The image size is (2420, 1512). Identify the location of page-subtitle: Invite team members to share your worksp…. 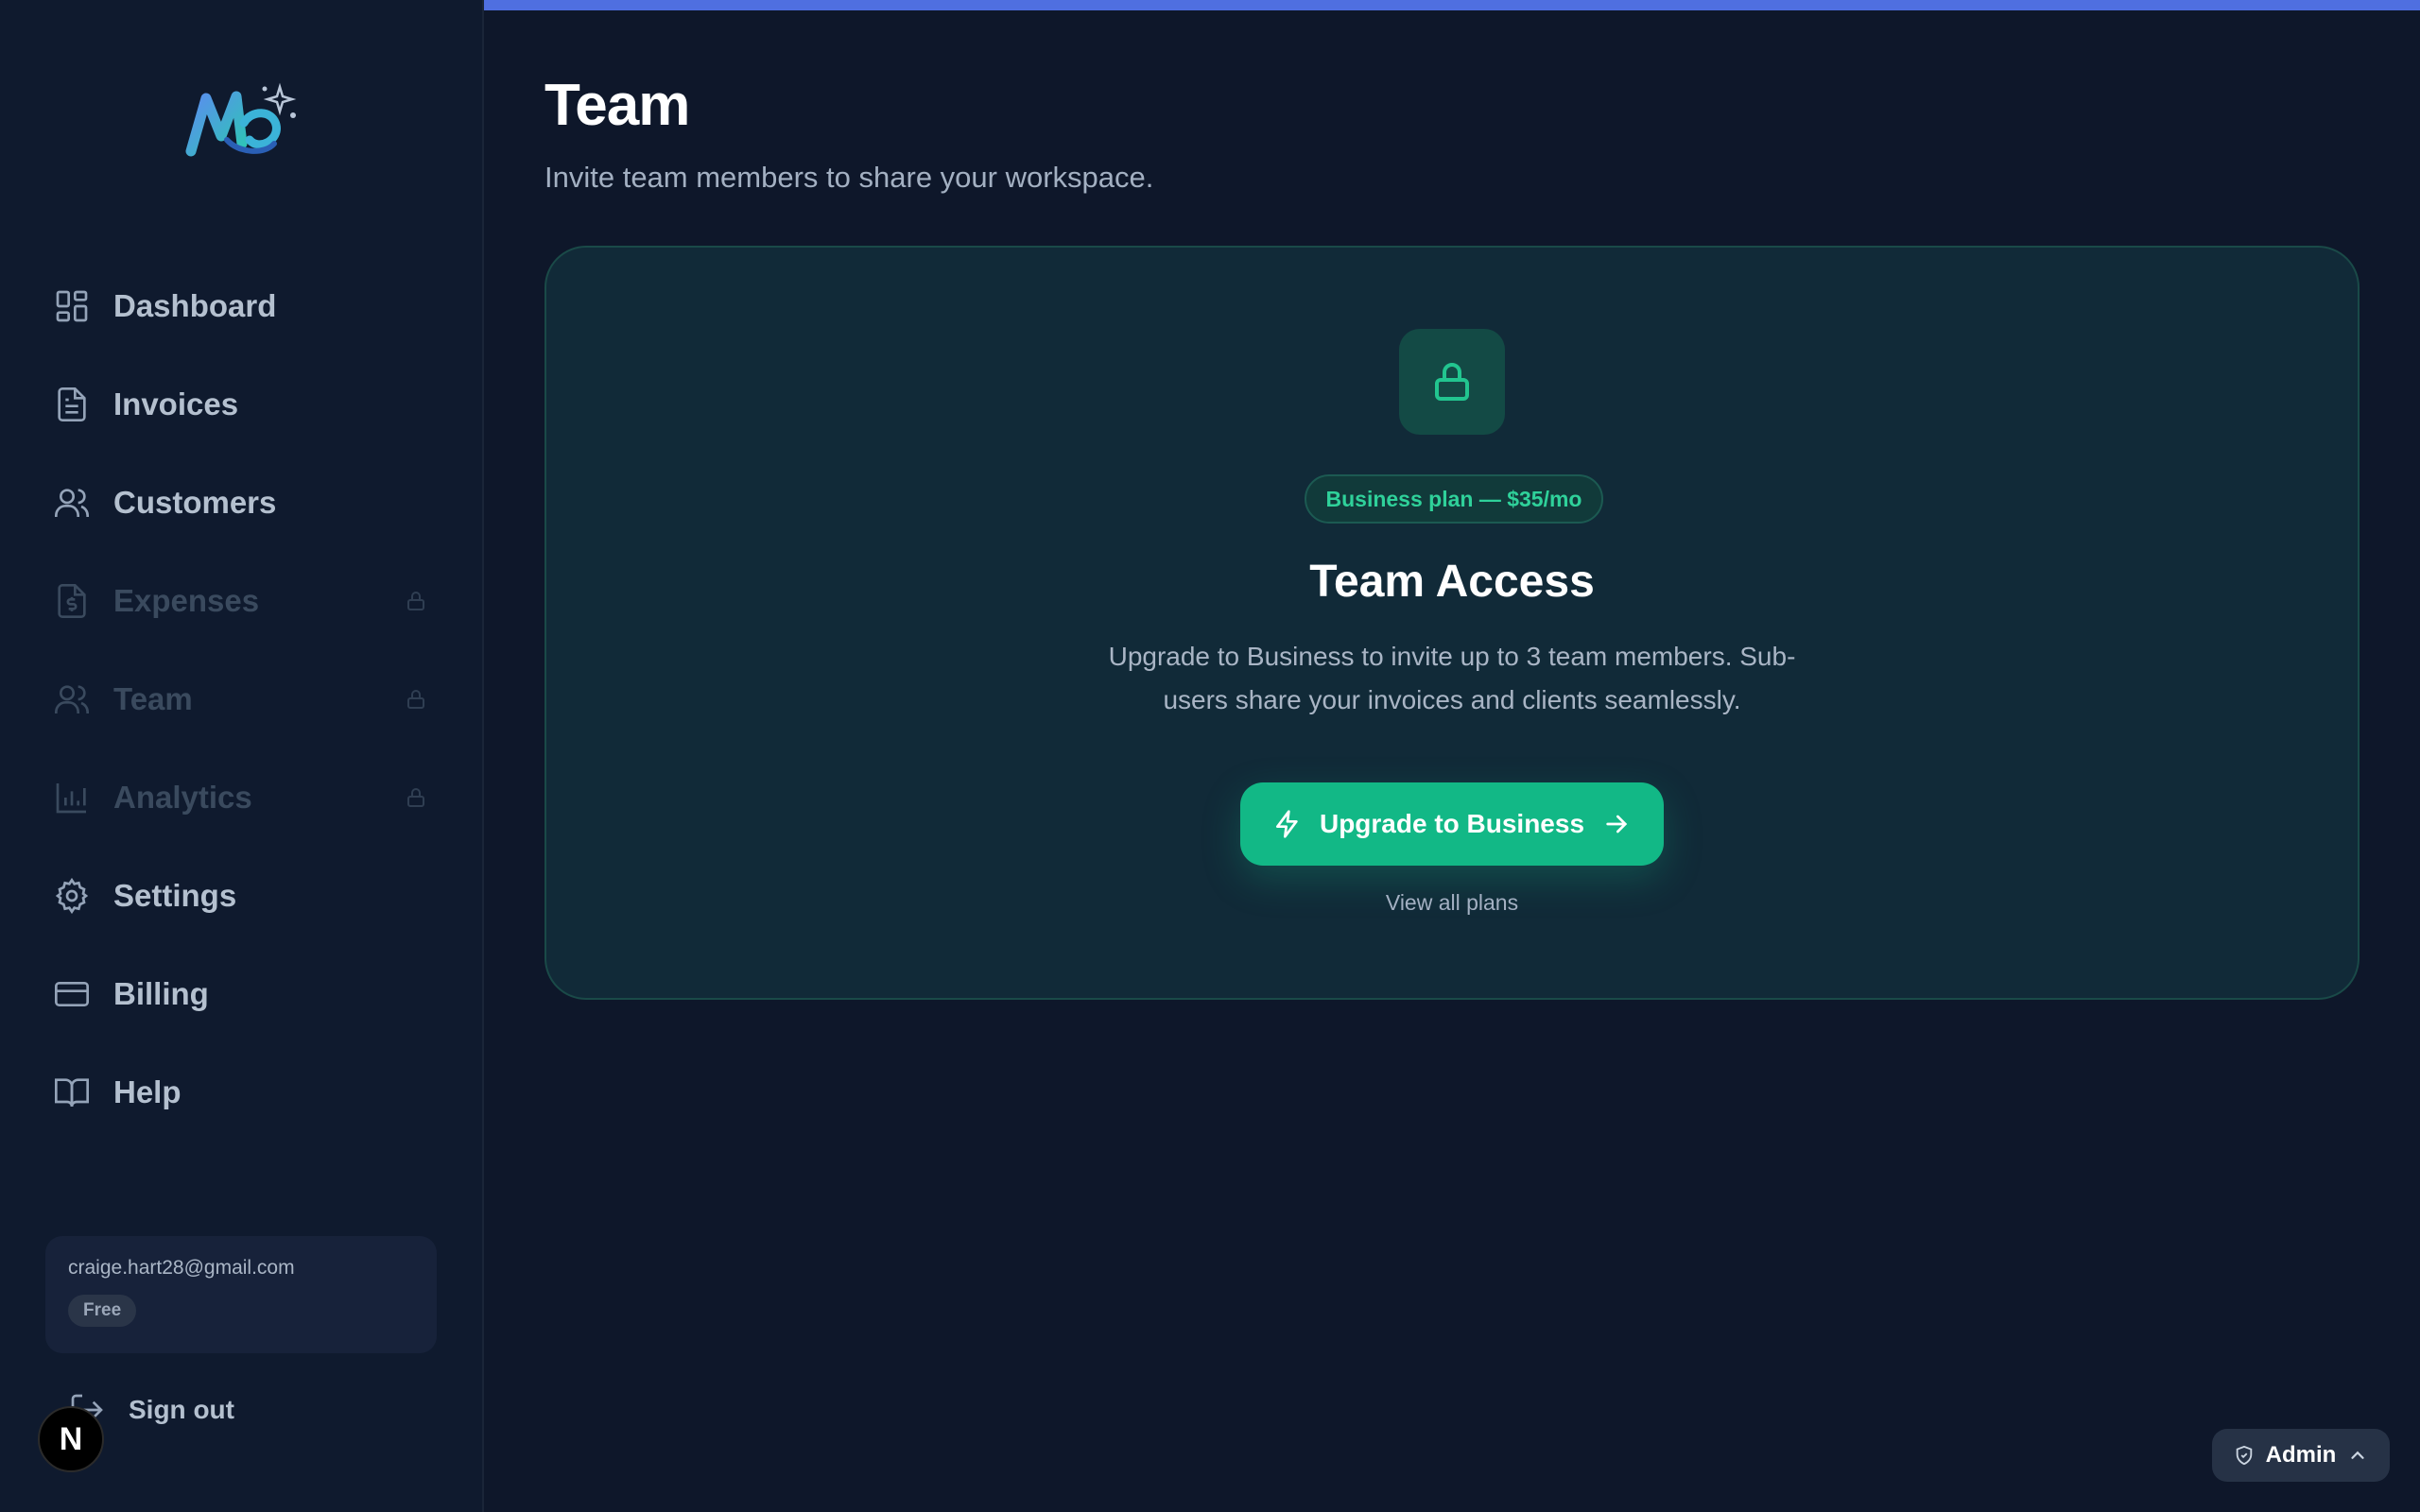
(849, 177).